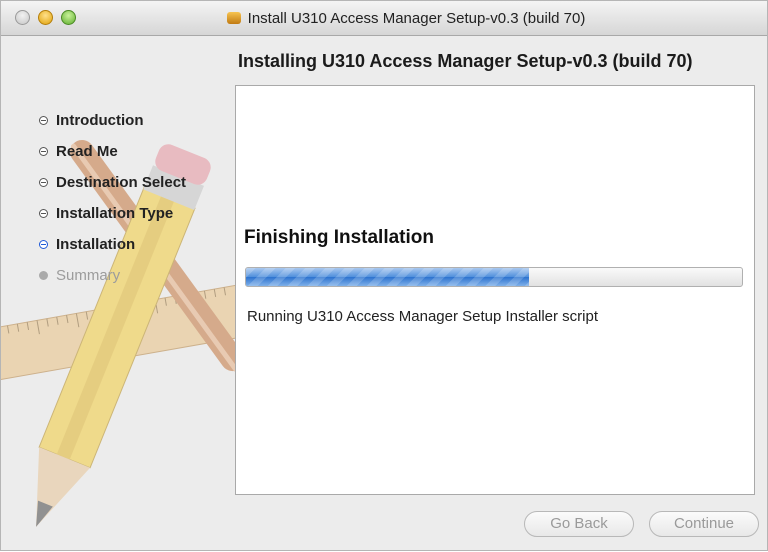 The height and width of the screenshot is (552, 768). What do you see at coordinates (45, 17) in the screenshot?
I see `minimize-button` at bounding box center [45, 17].